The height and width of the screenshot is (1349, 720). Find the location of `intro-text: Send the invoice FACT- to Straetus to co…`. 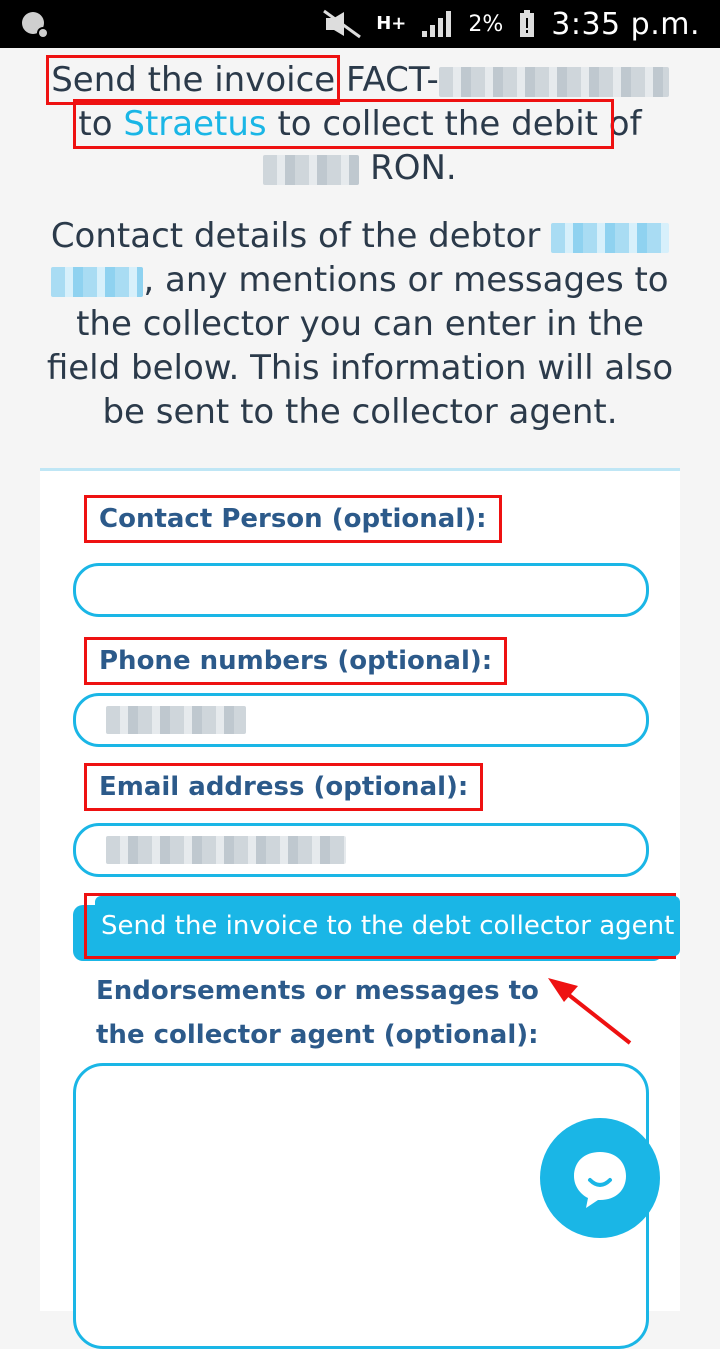

intro-text: Send the invoice FACT- to Straetus to co… is located at coordinates (360, 122).